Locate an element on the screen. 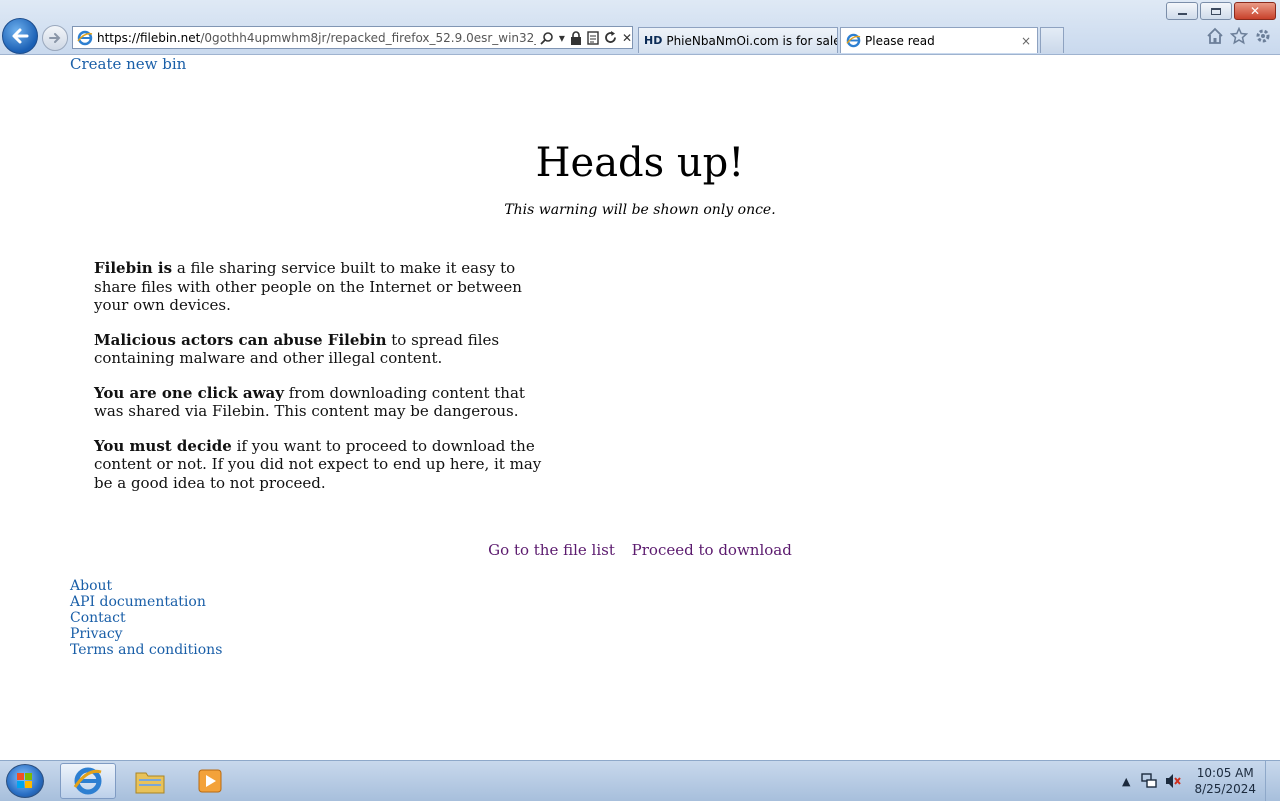  compatibility-view-icon is located at coordinates (593, 37).